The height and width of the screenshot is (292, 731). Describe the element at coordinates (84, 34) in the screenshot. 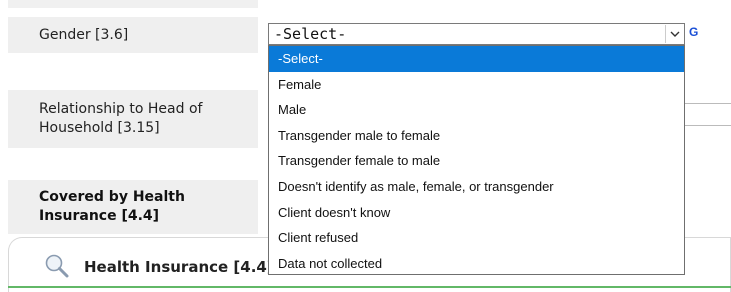

I see `gender-label: Gender [3.6]` at that location.